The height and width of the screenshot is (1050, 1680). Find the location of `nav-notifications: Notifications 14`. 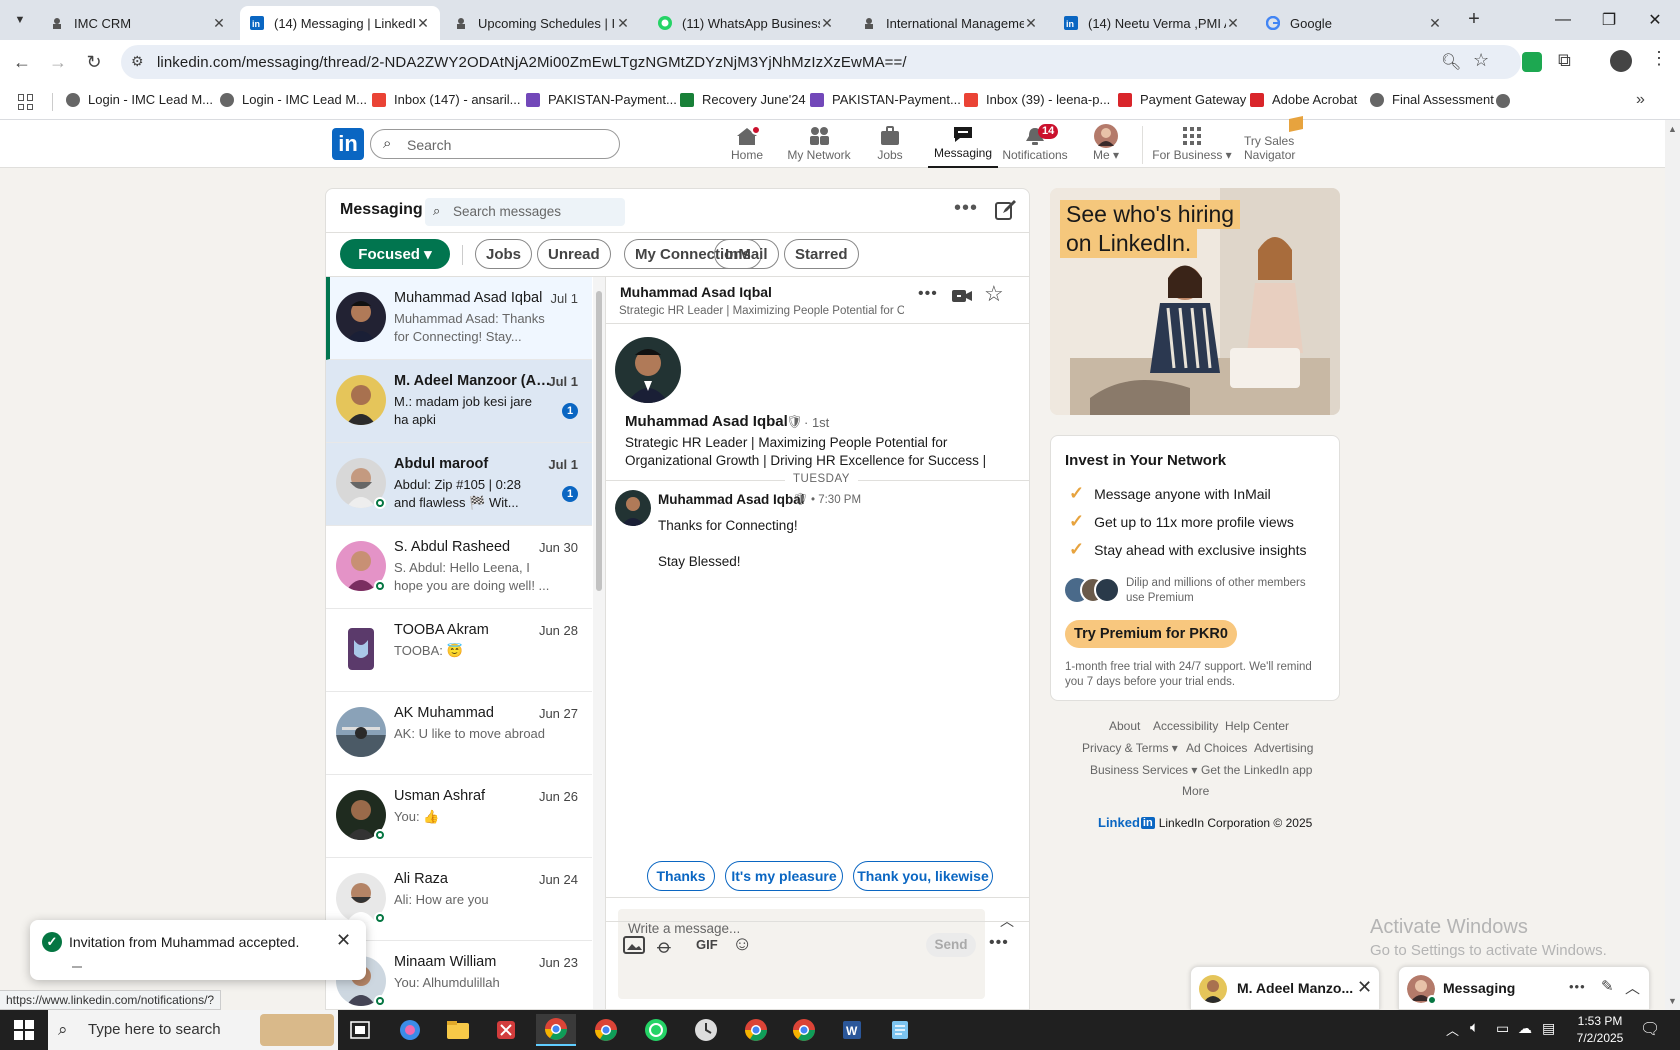

nav-notifications: Notifications 14 is located at coordinates (1035, 144).